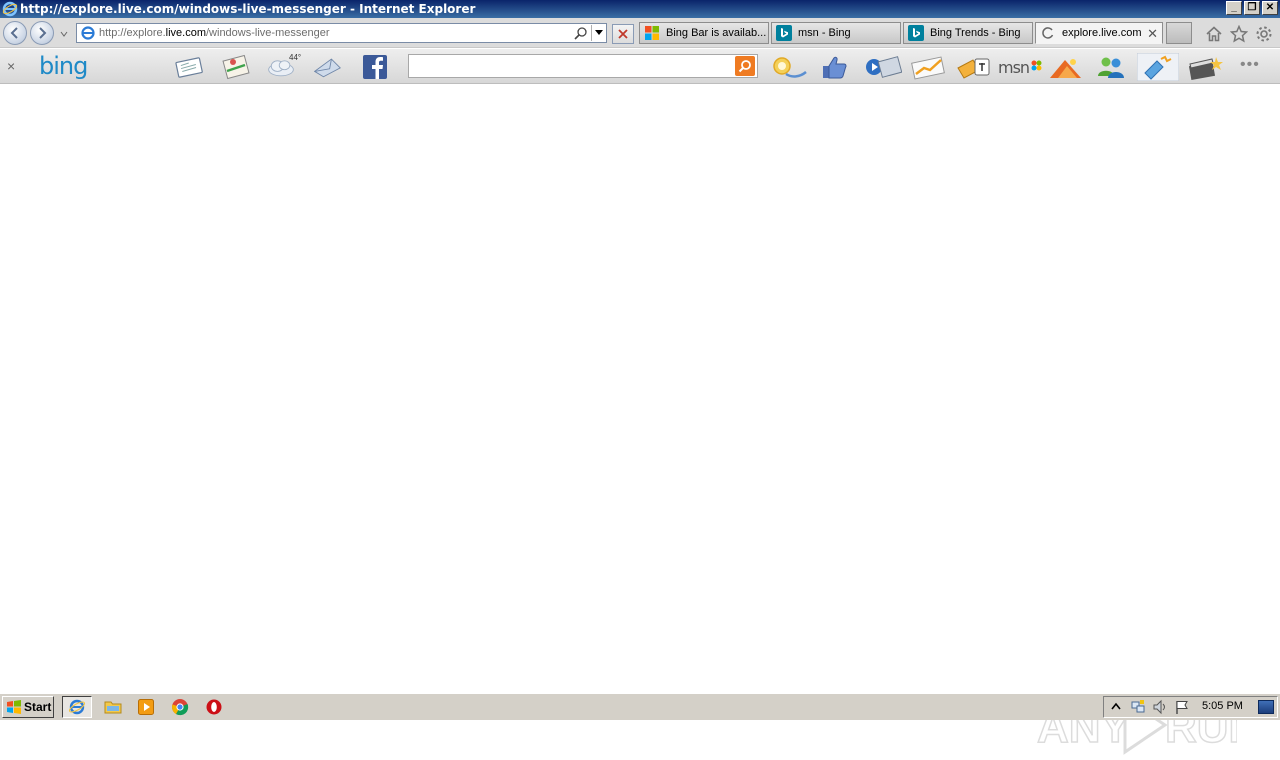 The width and height of the screenshot is (1280, 760). Describe the element at coordinates (1158, 67) in the screenshot. I see `highlighted-tool-icon` at that location.